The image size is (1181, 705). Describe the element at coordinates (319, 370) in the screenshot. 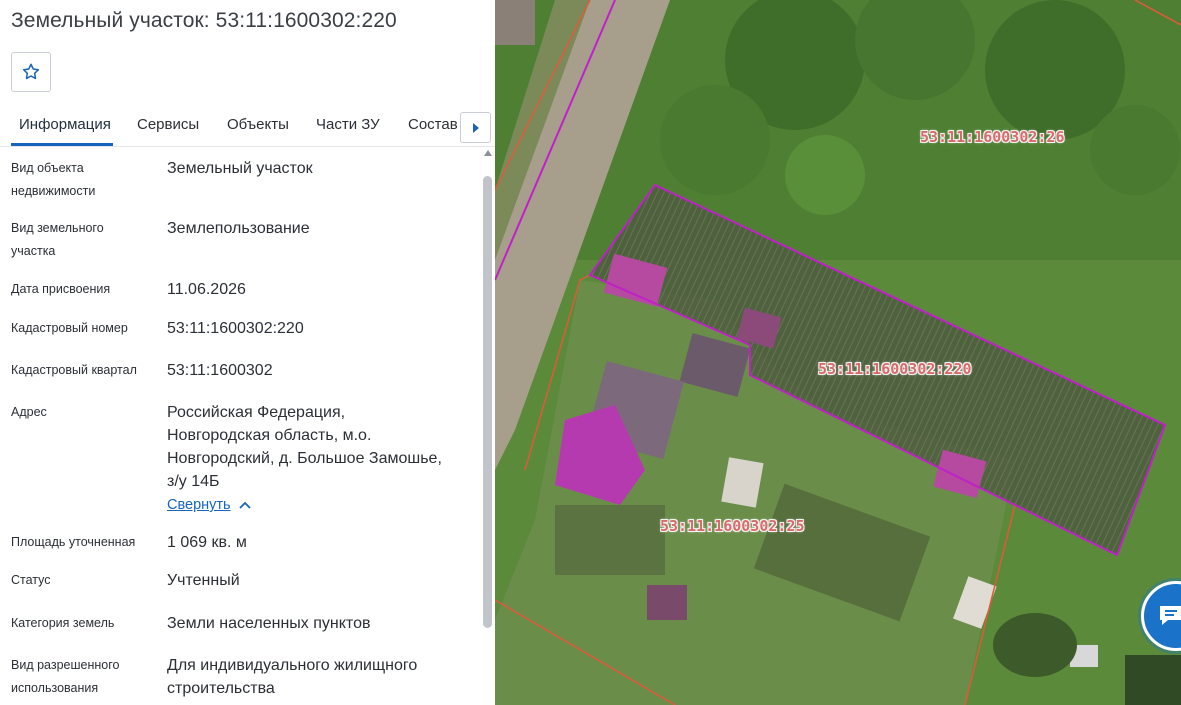

I see `info-value: 53:11:1600302` at that location.